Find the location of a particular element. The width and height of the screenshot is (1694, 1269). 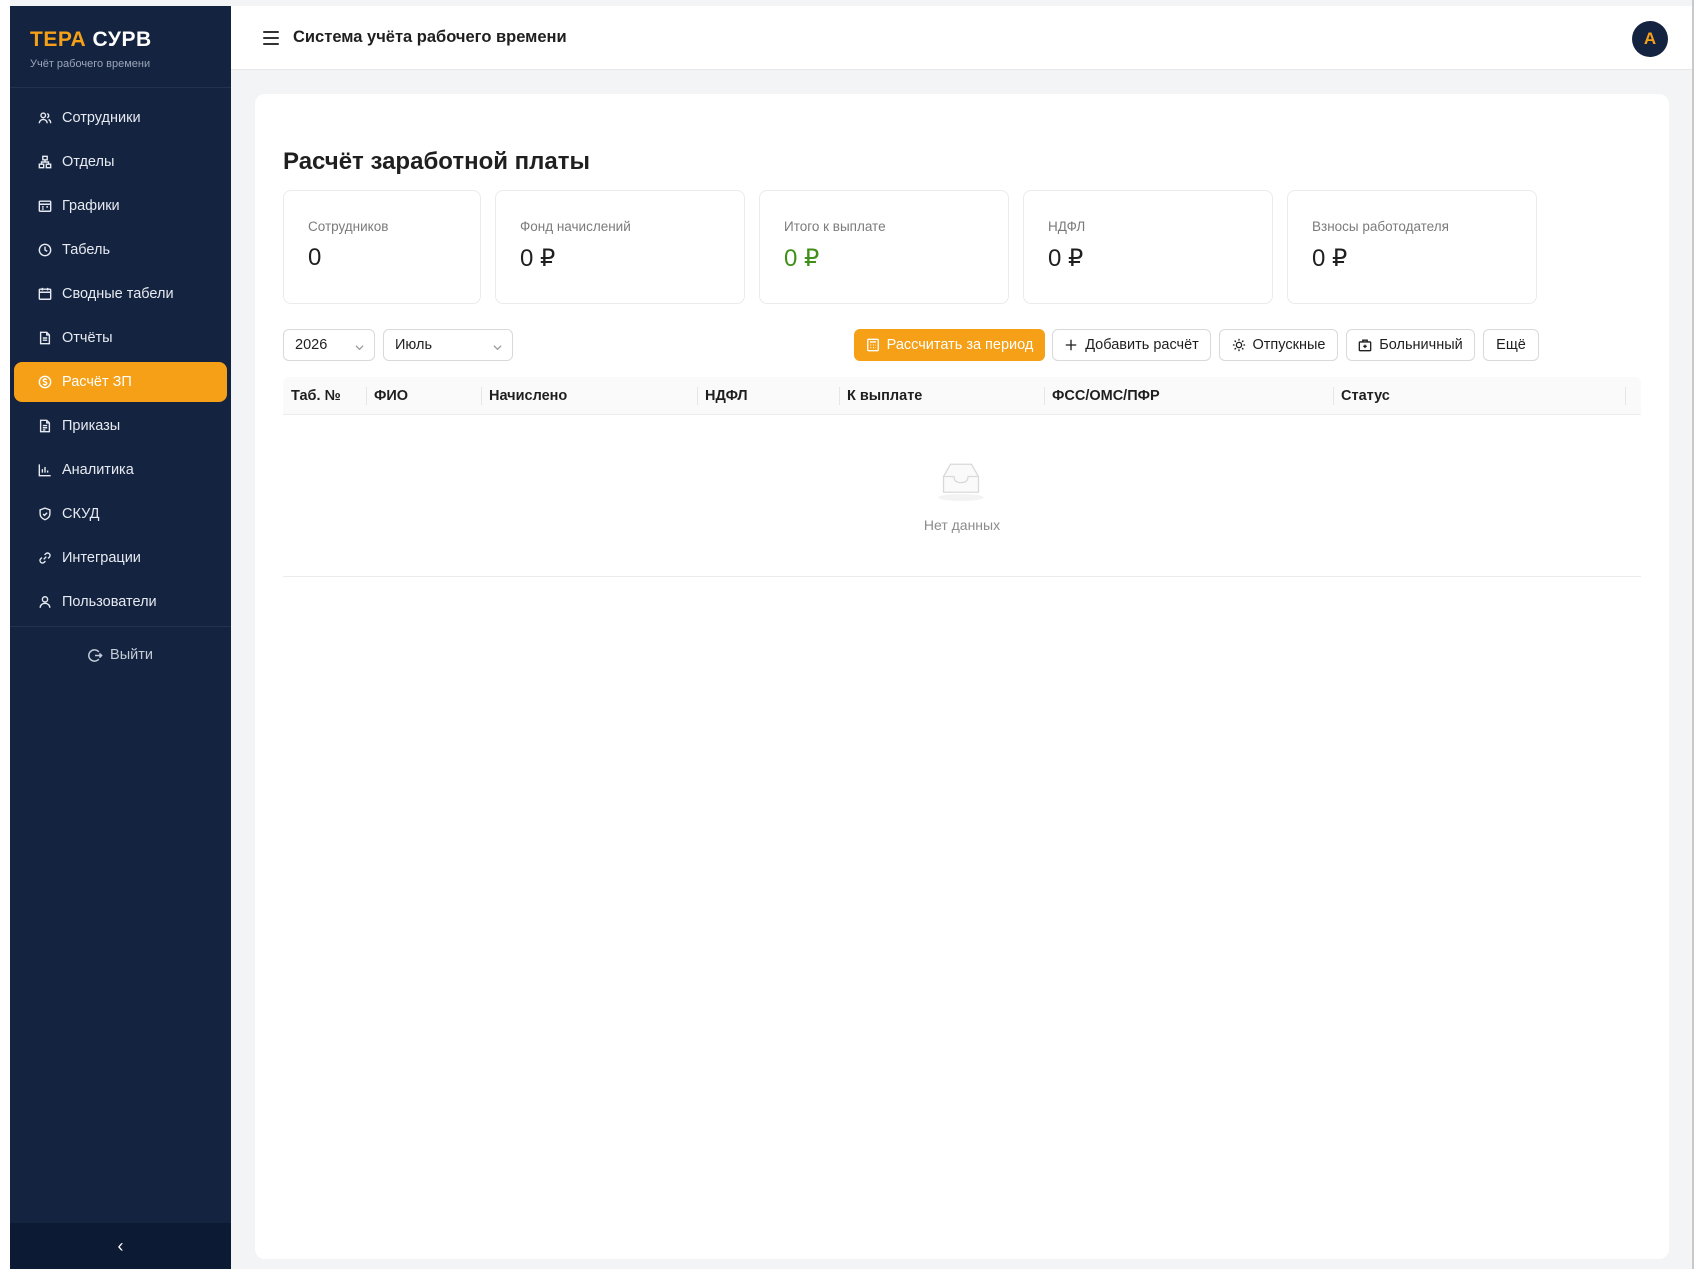

add-calculation-button: Добавить расчёт is located at coordinates (1131, 345).